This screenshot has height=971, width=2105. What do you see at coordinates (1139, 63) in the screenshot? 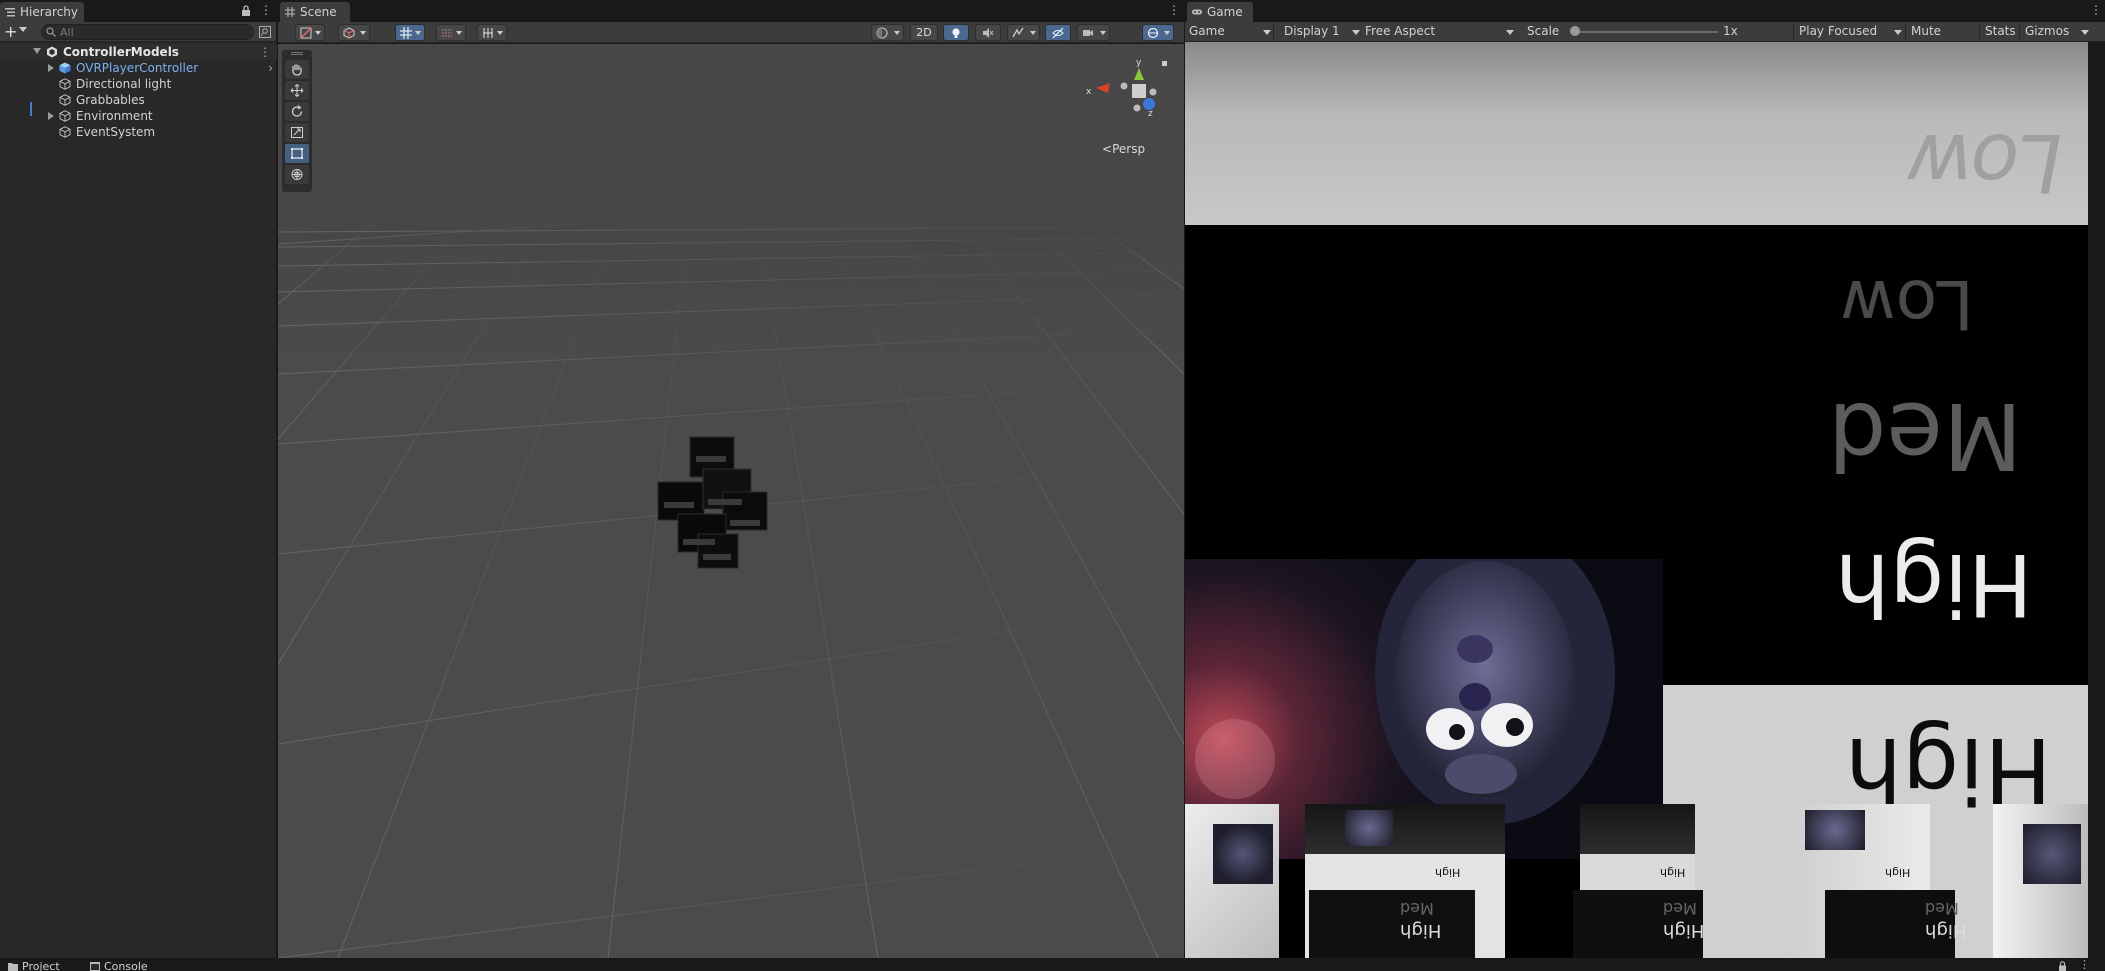
I see `gizmo-y-label: y` at bounding box center [1139, 63].